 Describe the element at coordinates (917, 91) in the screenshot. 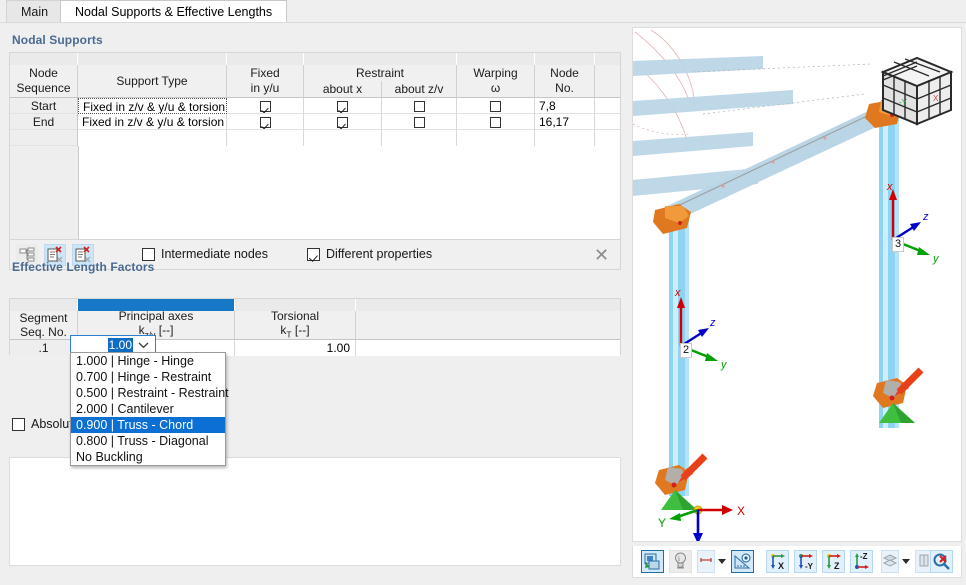

I see `navigation-cube: -Y X` at that location.